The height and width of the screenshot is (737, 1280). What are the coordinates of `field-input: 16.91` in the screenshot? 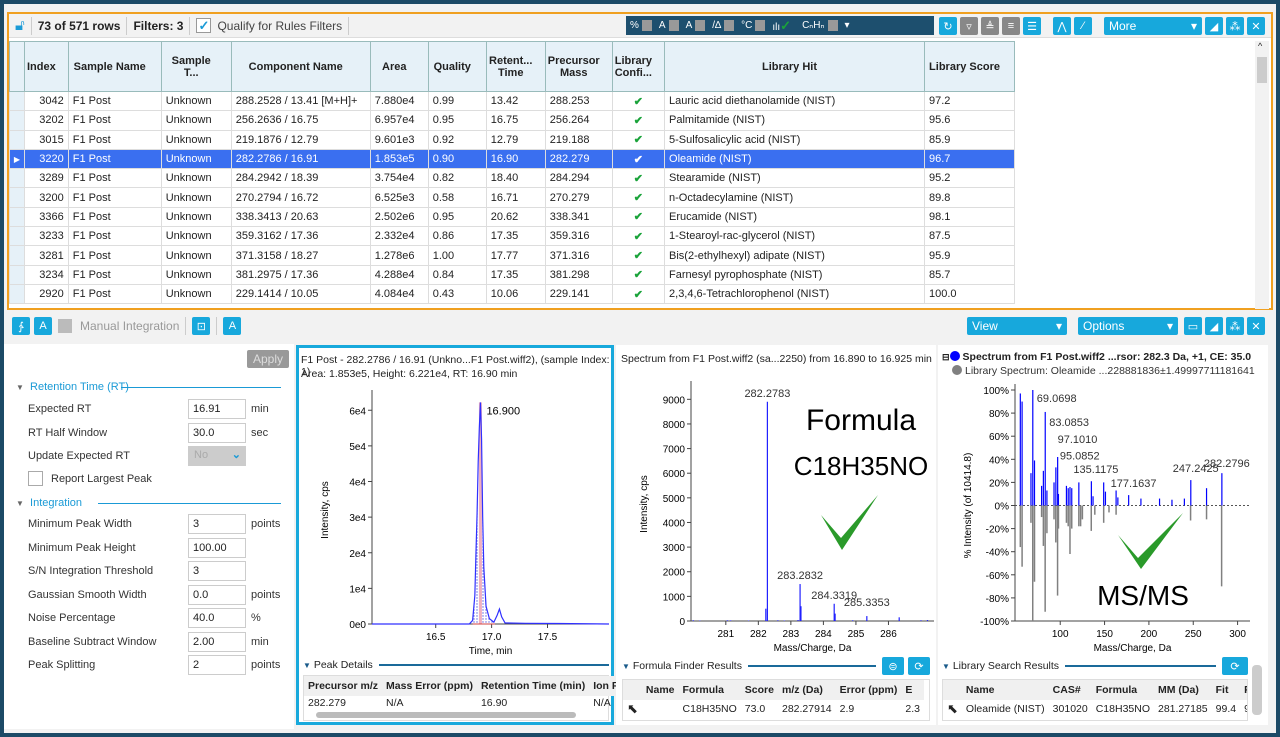 It's located at (217, 409).